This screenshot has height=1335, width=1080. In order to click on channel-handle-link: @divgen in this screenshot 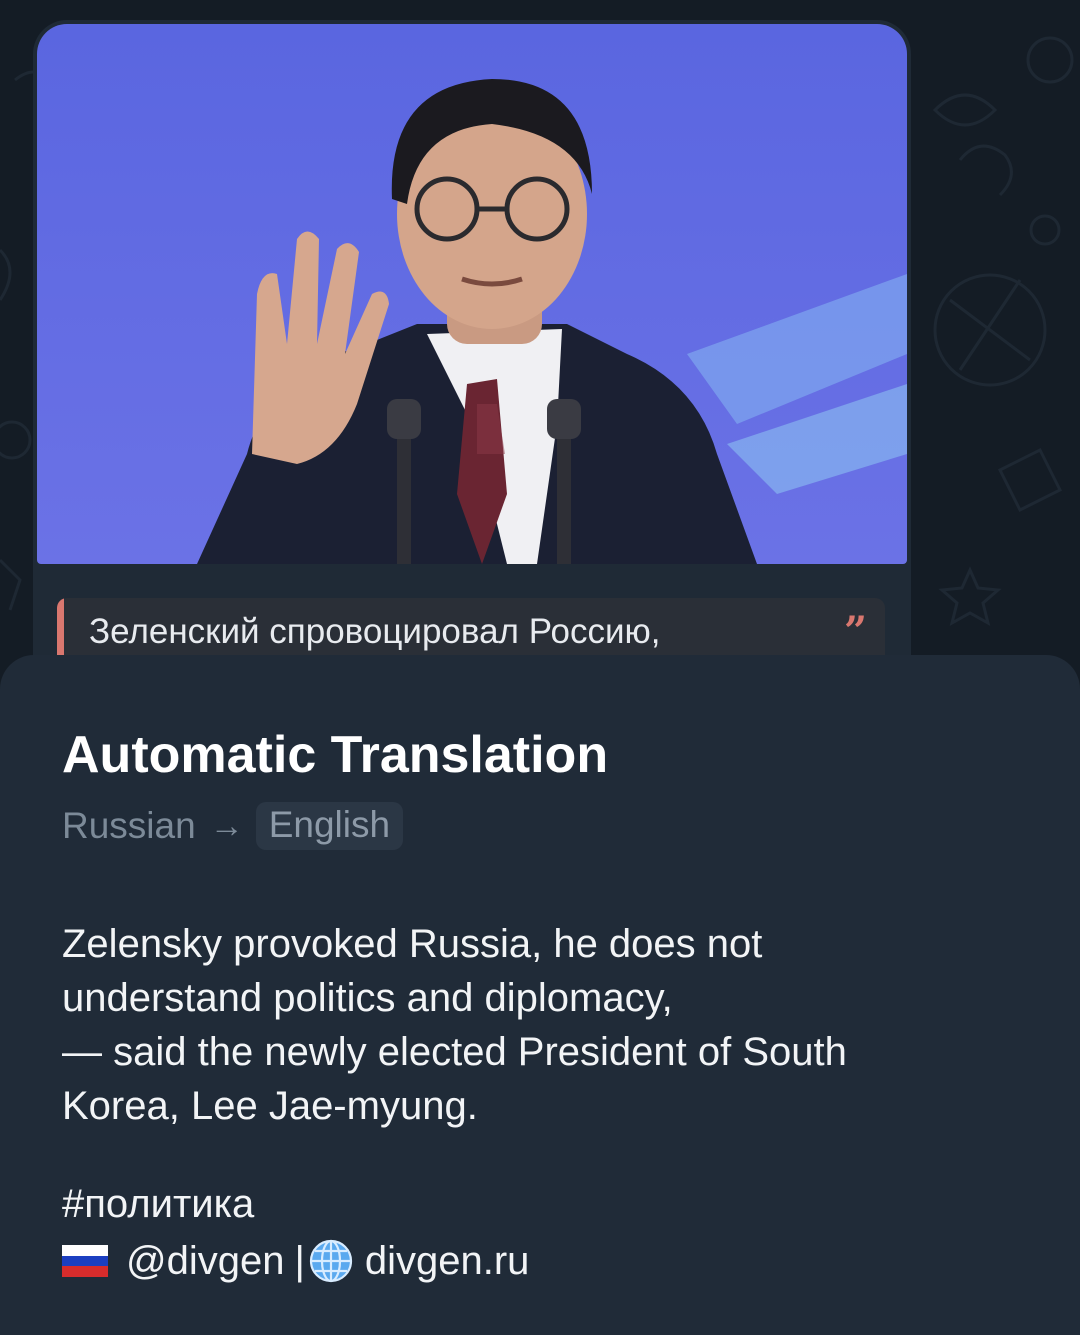, I will do `click(205, 1261)`.